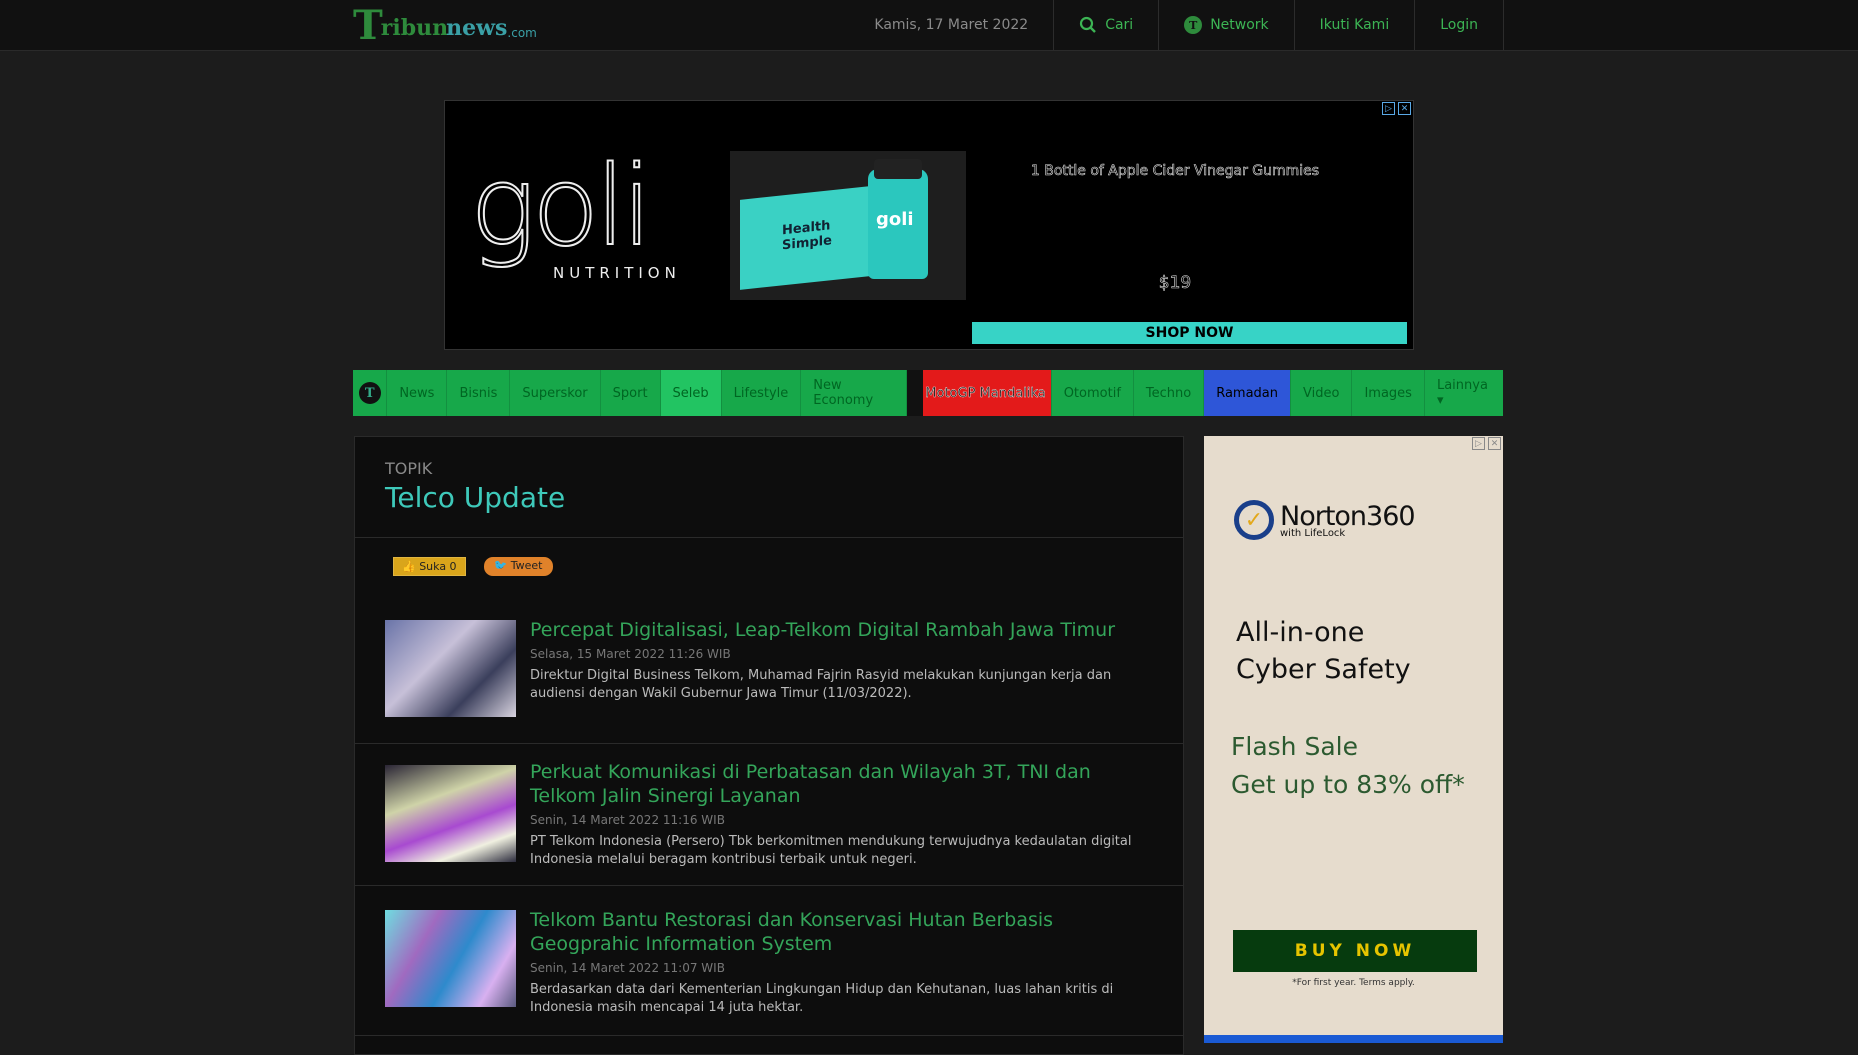  Describe the element at coordinates (762, 393) in the screenshot. I see `nav-lifestyle: Lifestyle` at that location.